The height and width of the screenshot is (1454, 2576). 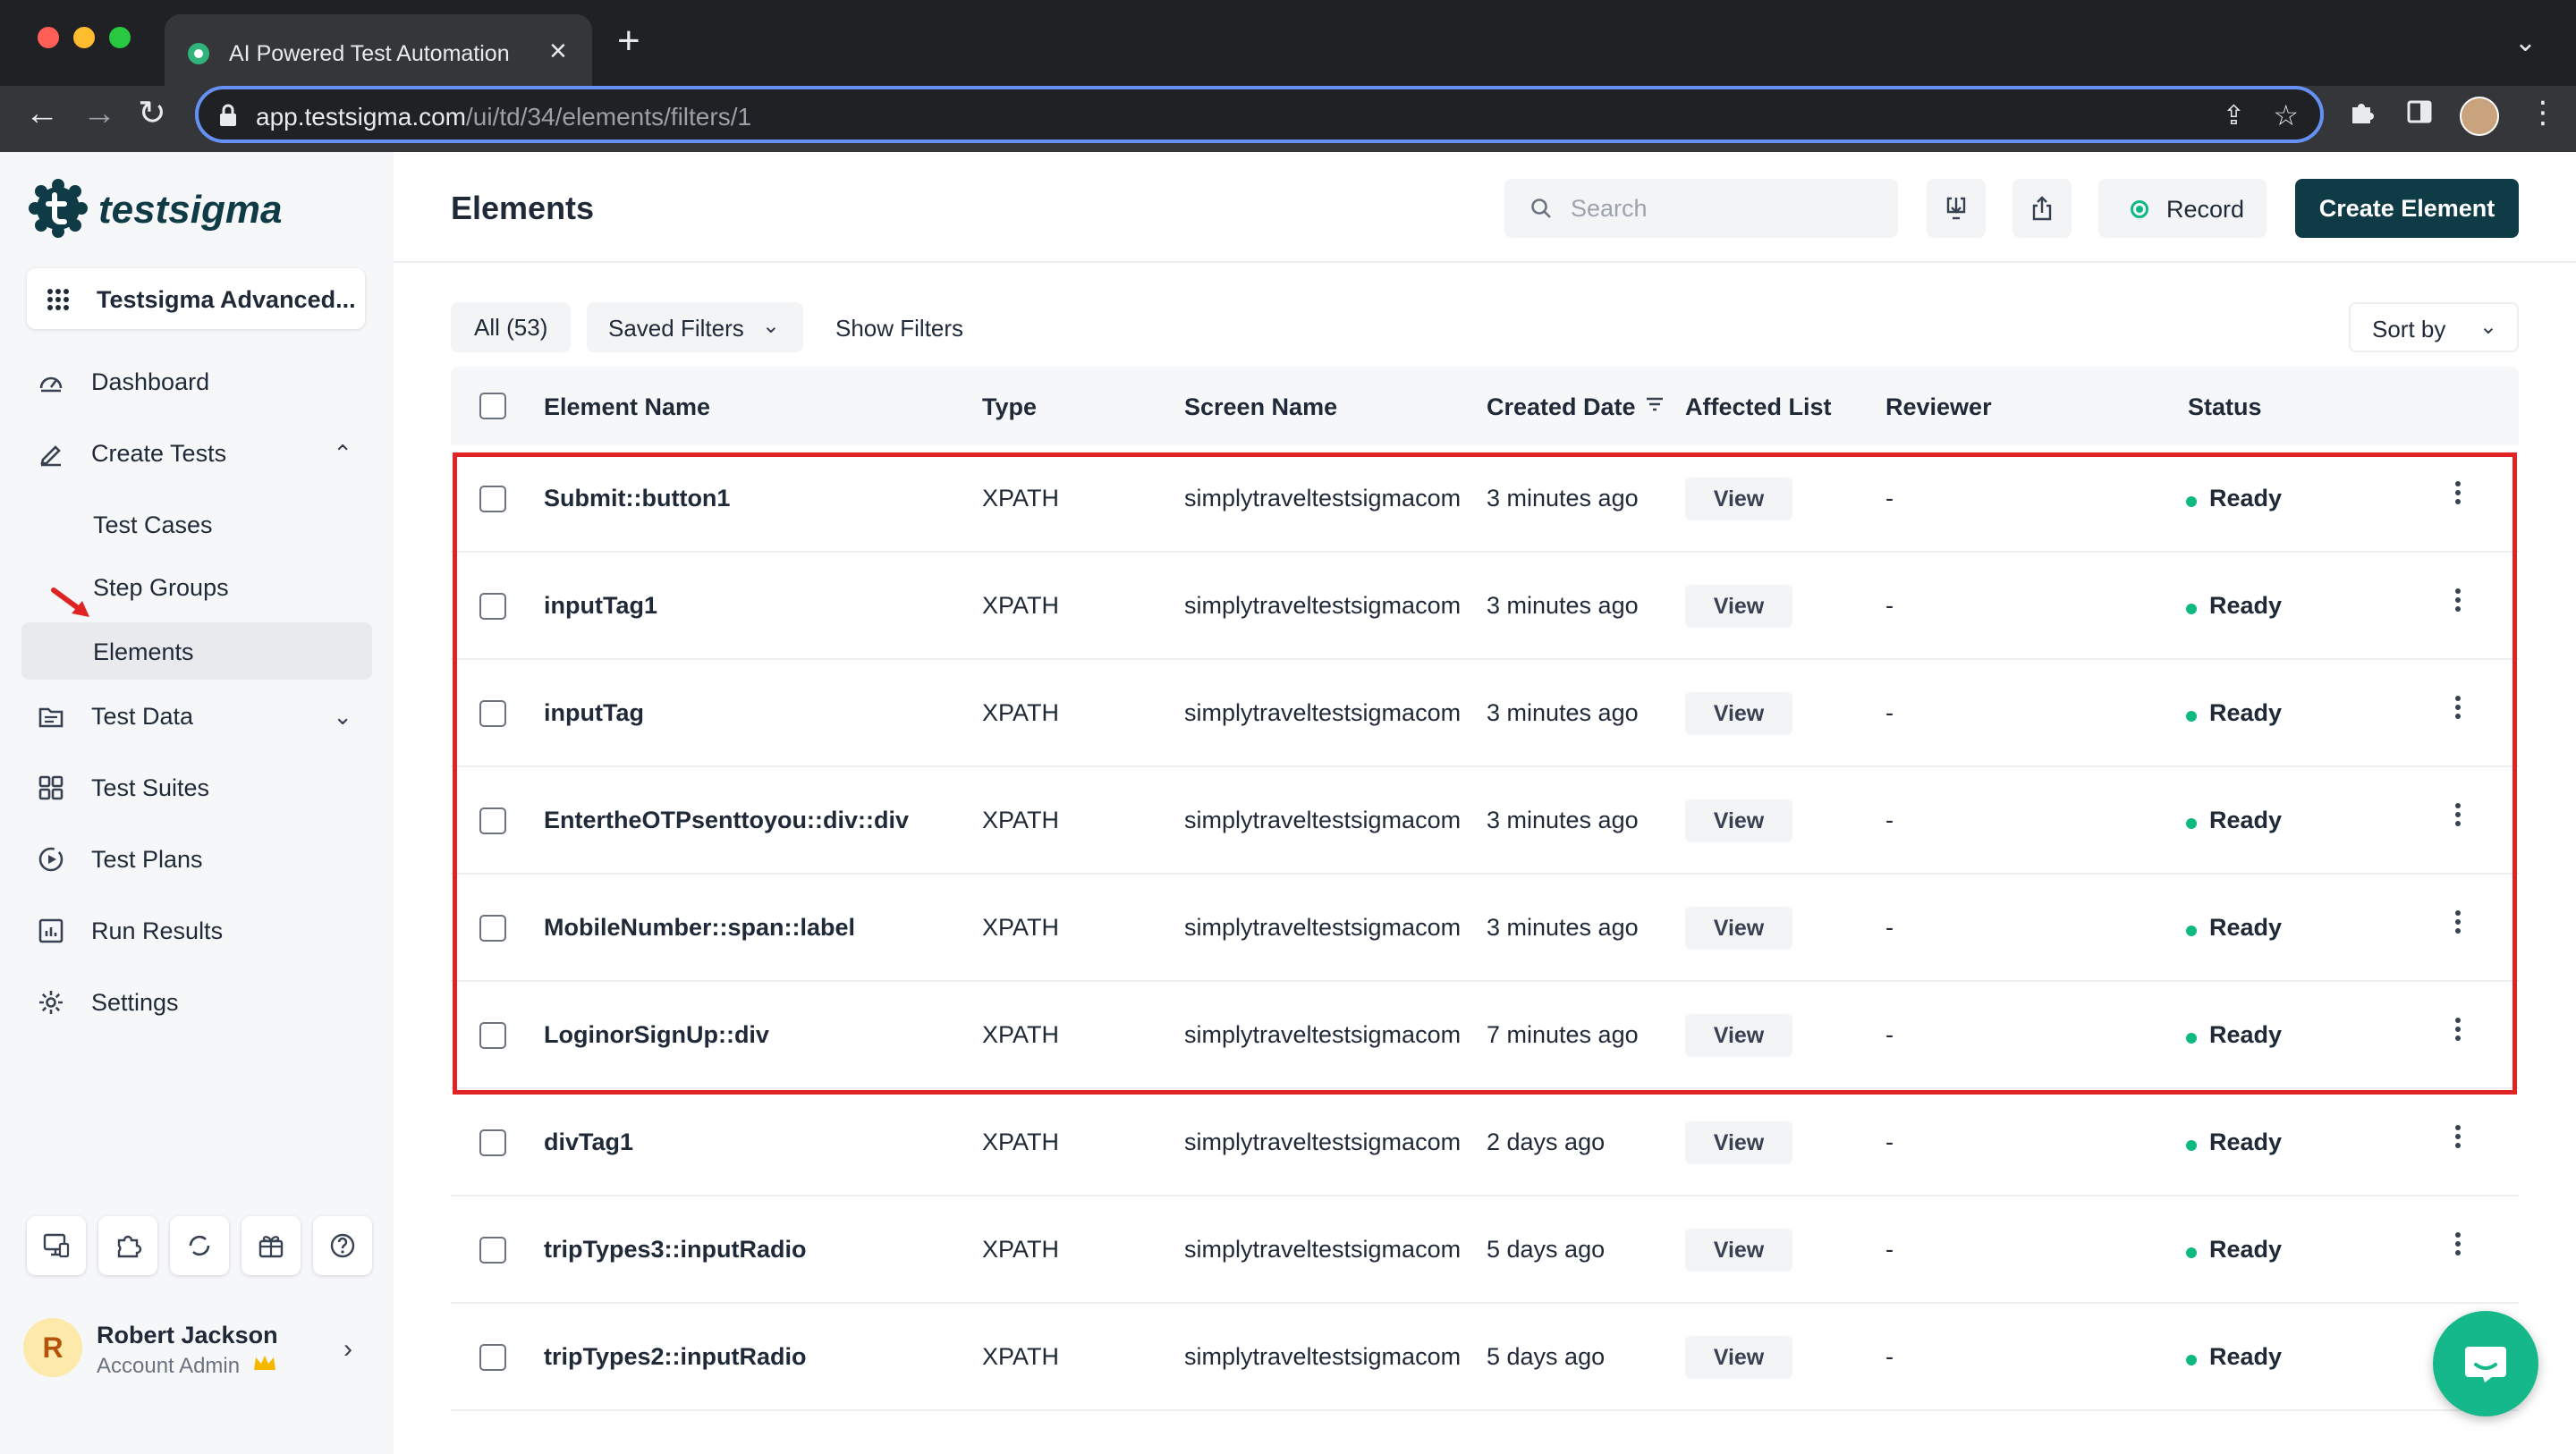 I want to click on sidebar-item-test-plans: Test Plans, so click(x=196, y=859).